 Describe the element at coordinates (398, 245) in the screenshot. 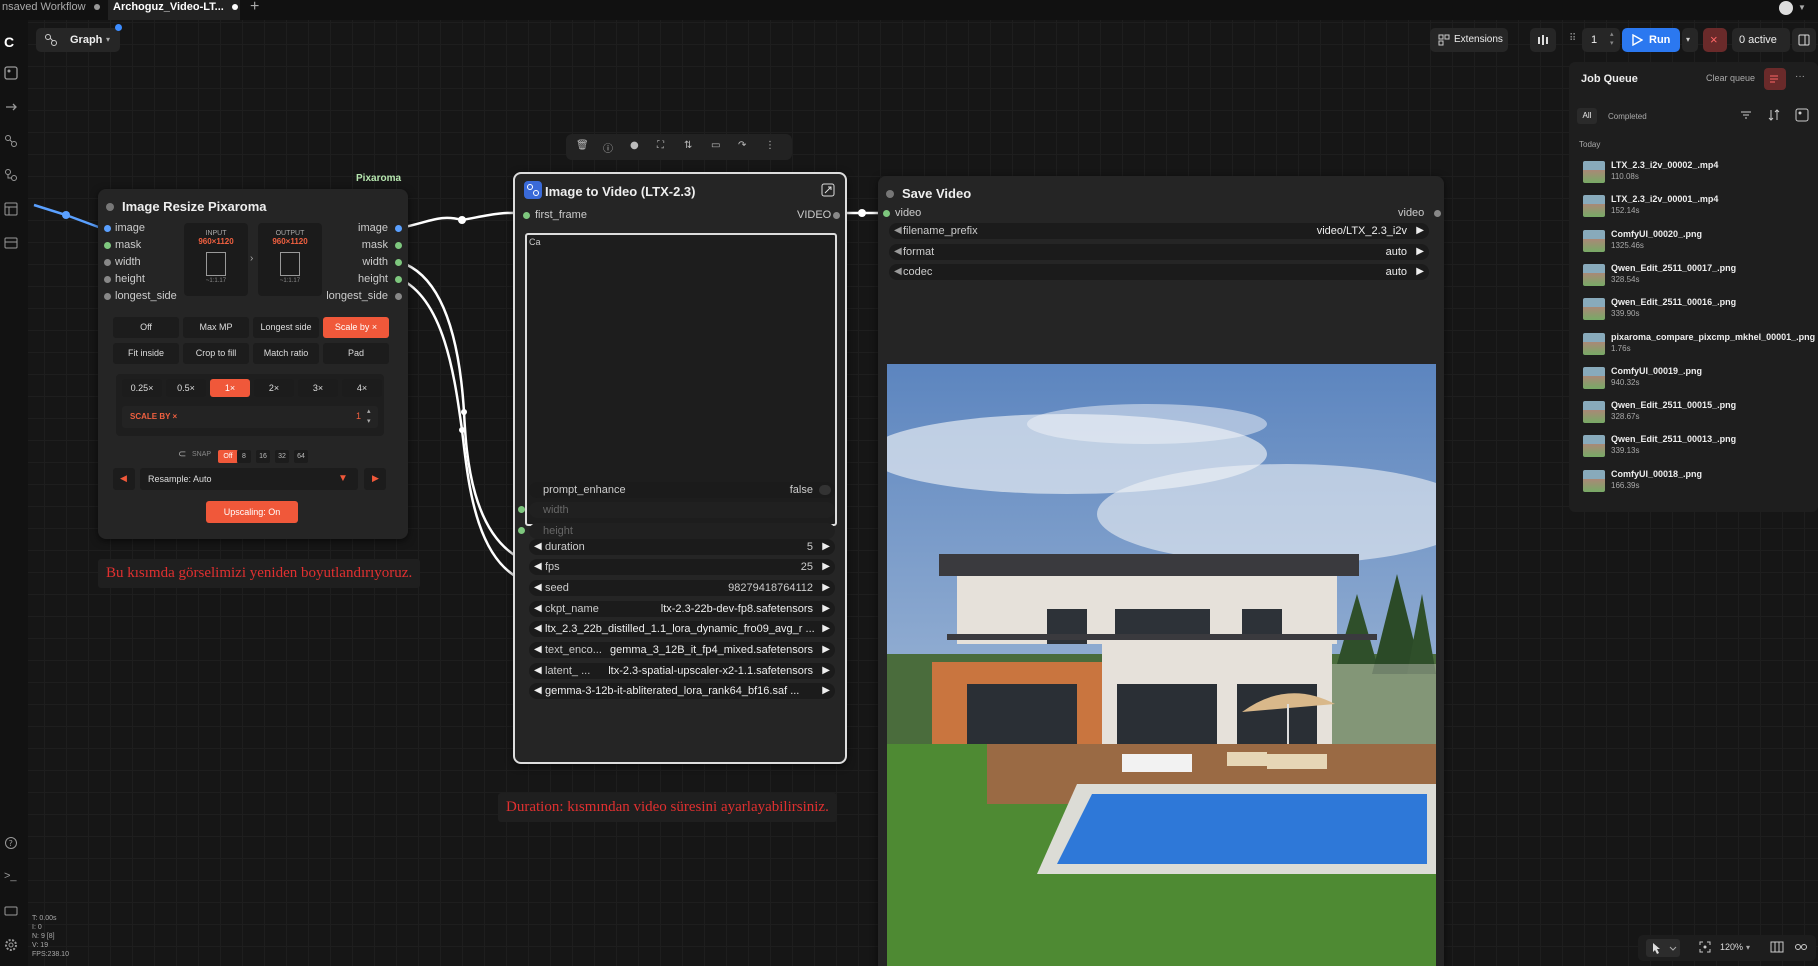

I see `output-dot-mask` at that location.